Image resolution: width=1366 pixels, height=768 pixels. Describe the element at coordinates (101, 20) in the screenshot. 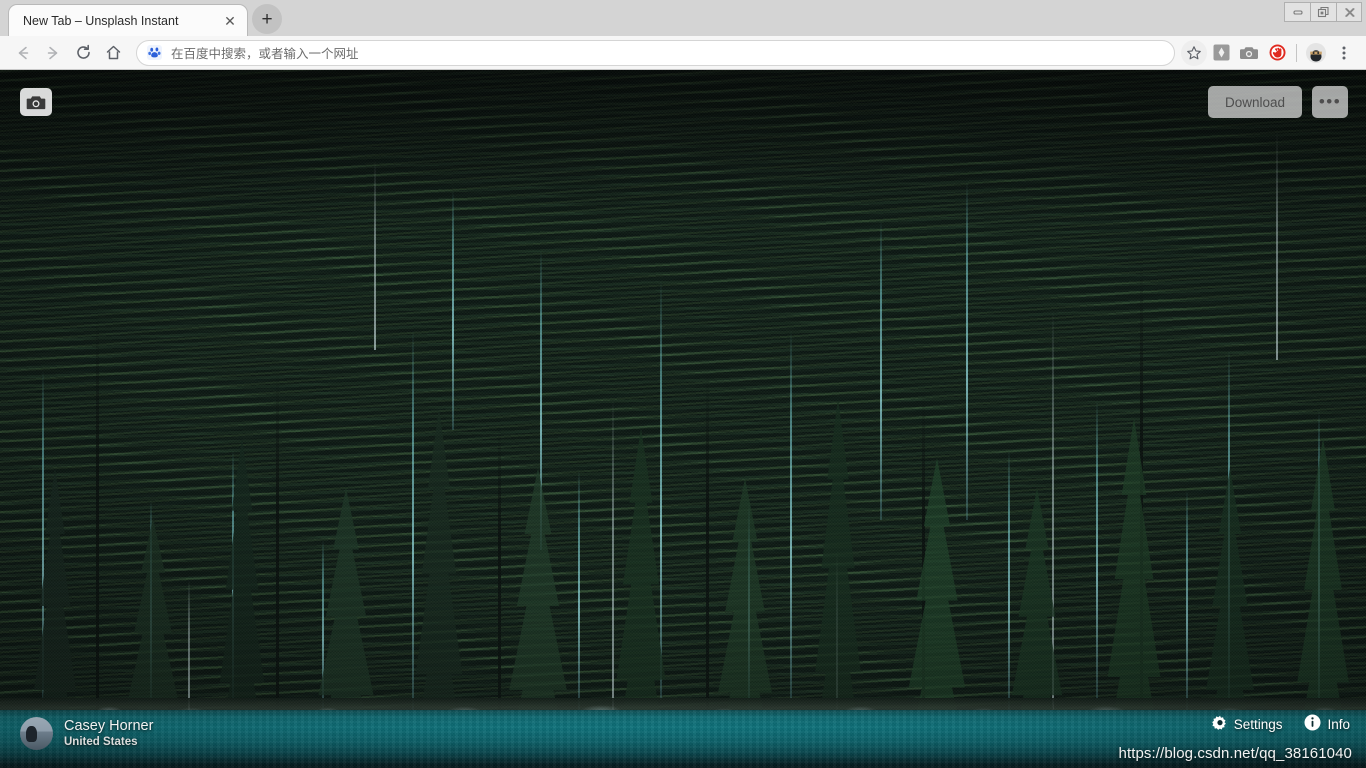

I see `tab-title: New Tab – Unsplash Instant` at that location.